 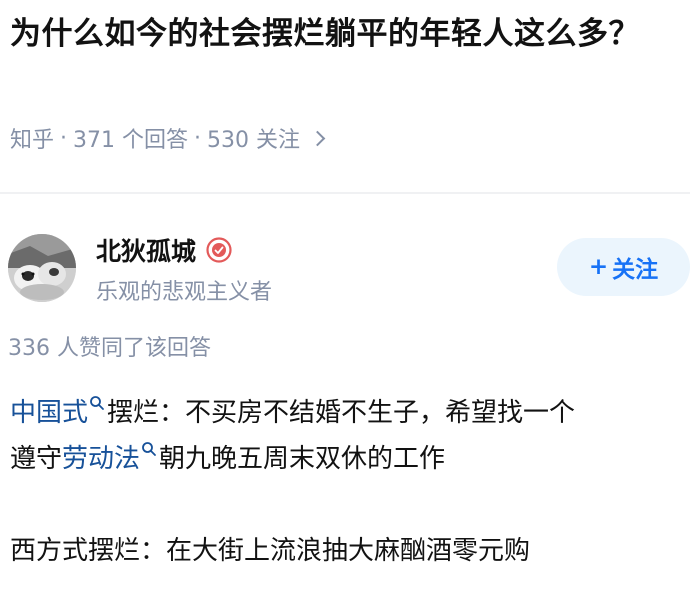 What do you see at coordinates (345, 505) in the screenshot?
I see `paragraph-spacer` at bounding box center [345, 505].